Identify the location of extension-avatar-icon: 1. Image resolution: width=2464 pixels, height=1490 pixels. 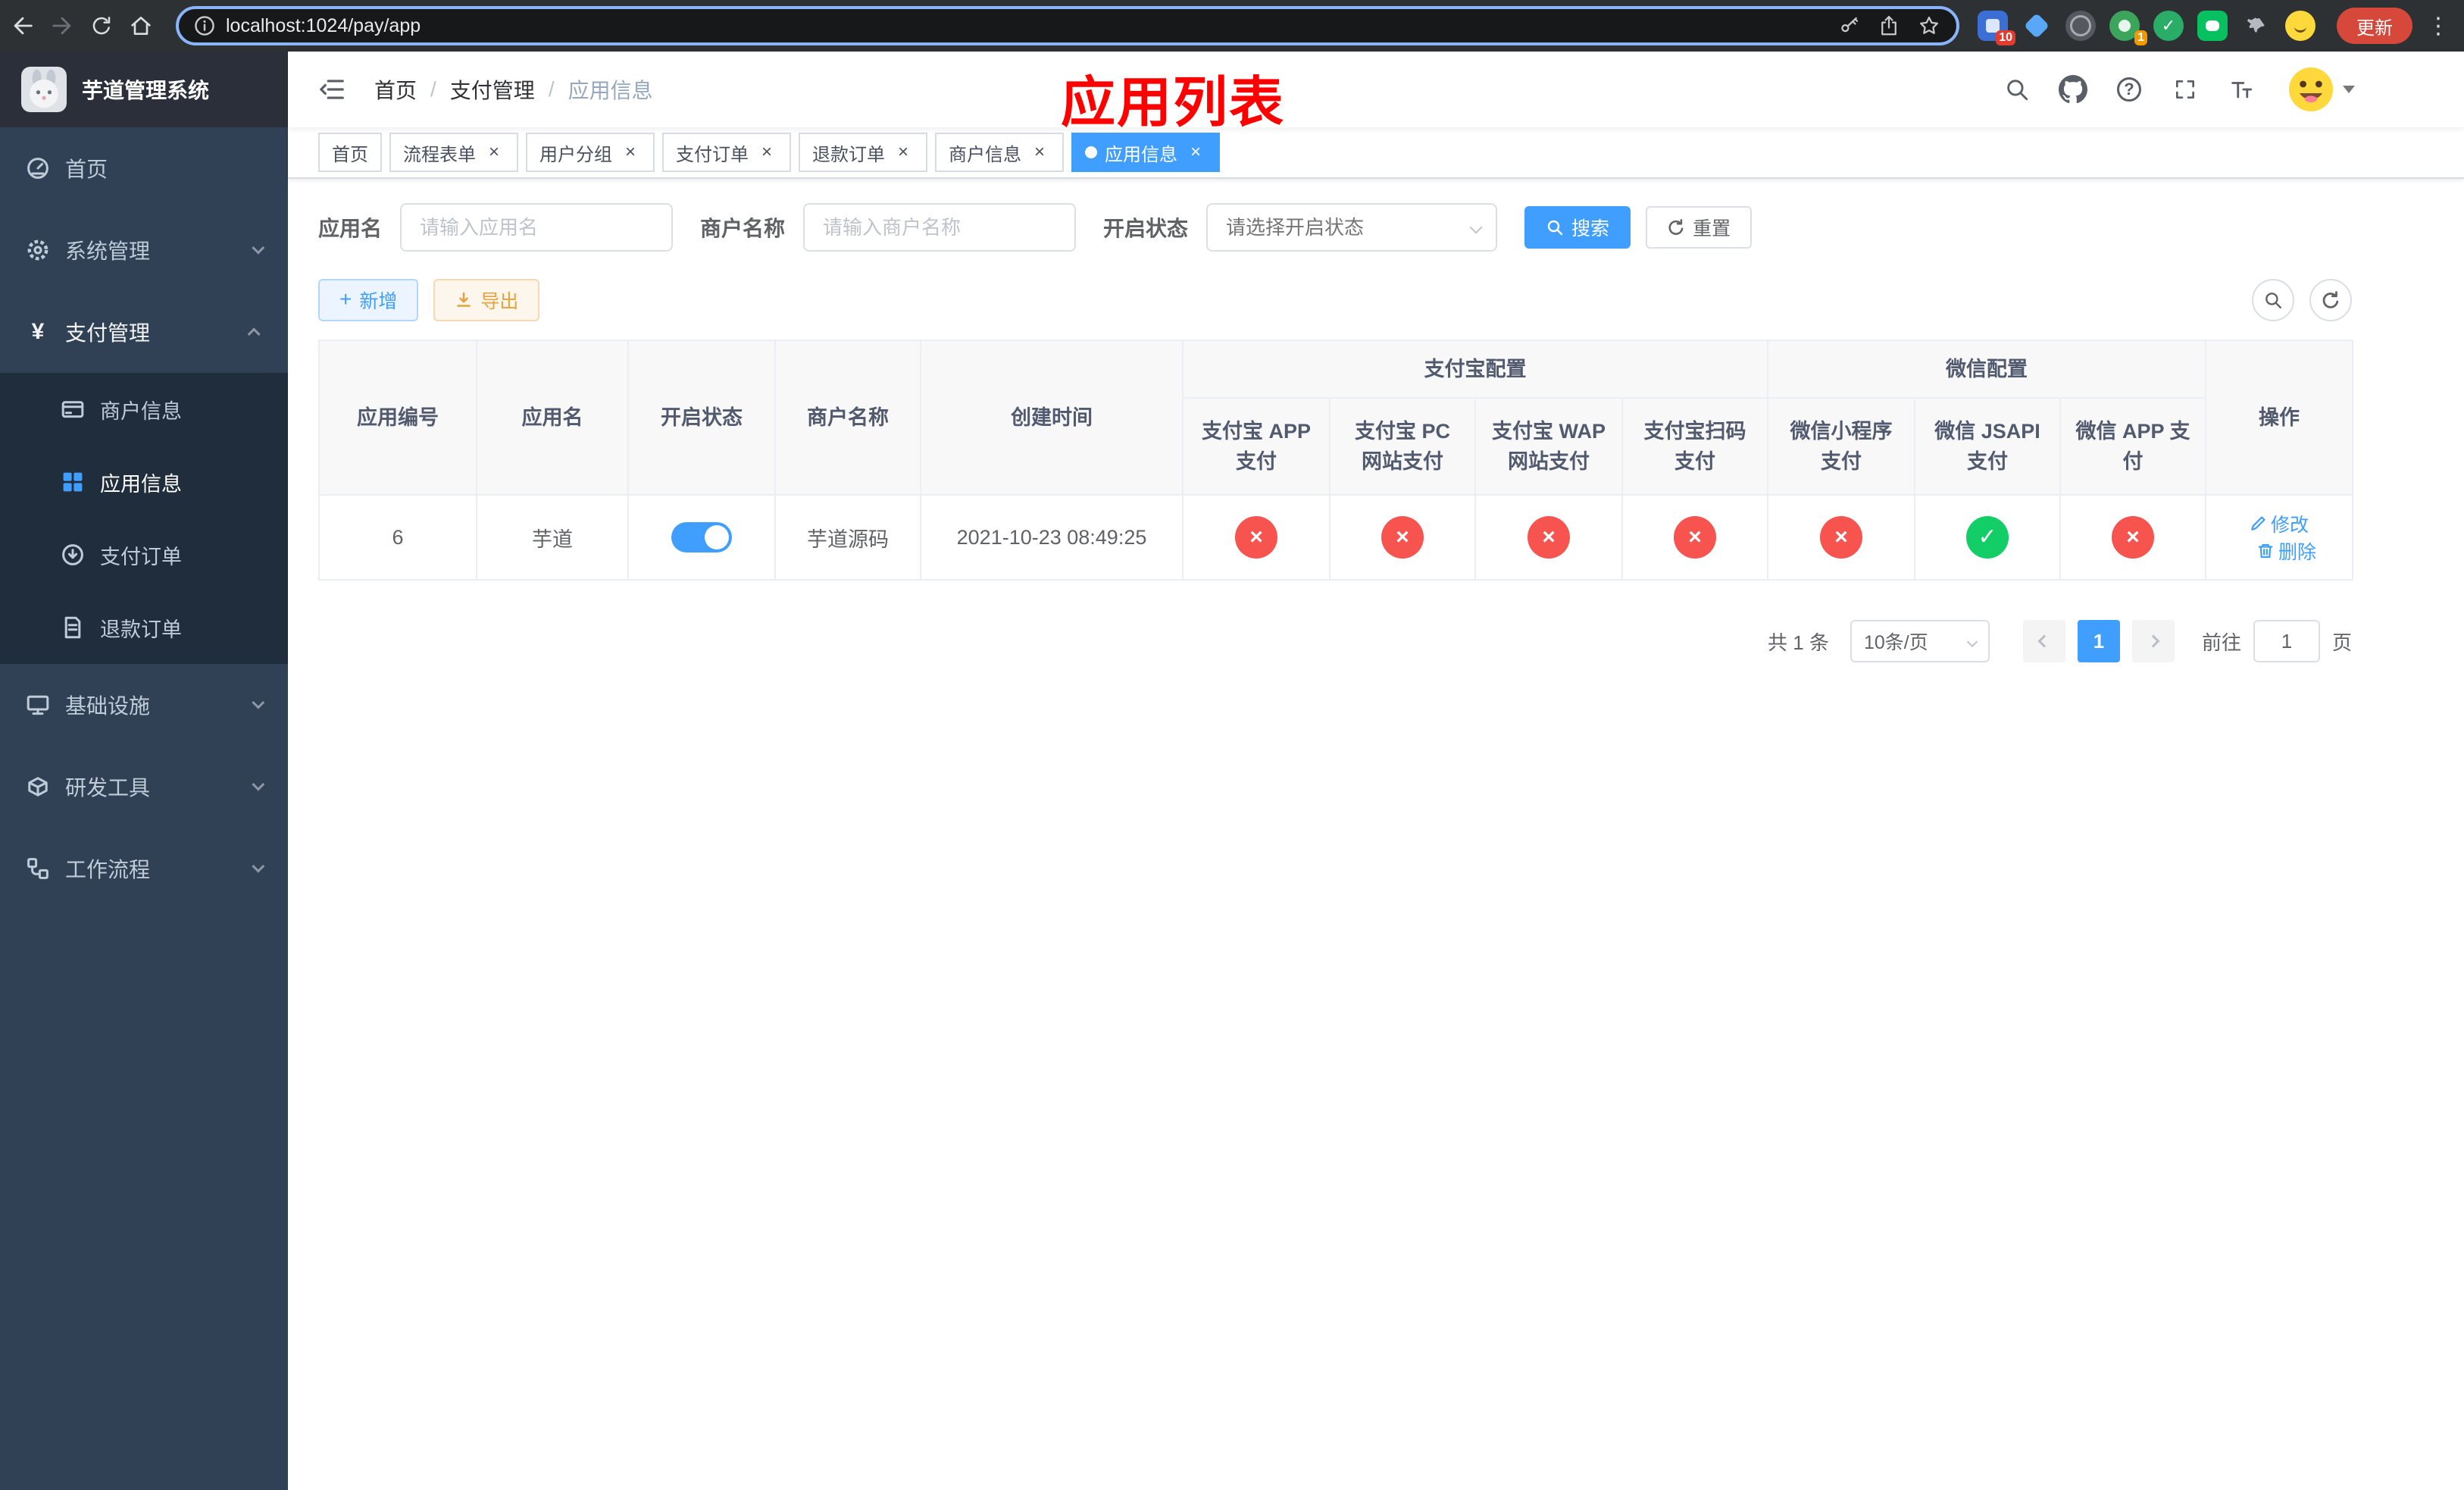
(2128, 28).